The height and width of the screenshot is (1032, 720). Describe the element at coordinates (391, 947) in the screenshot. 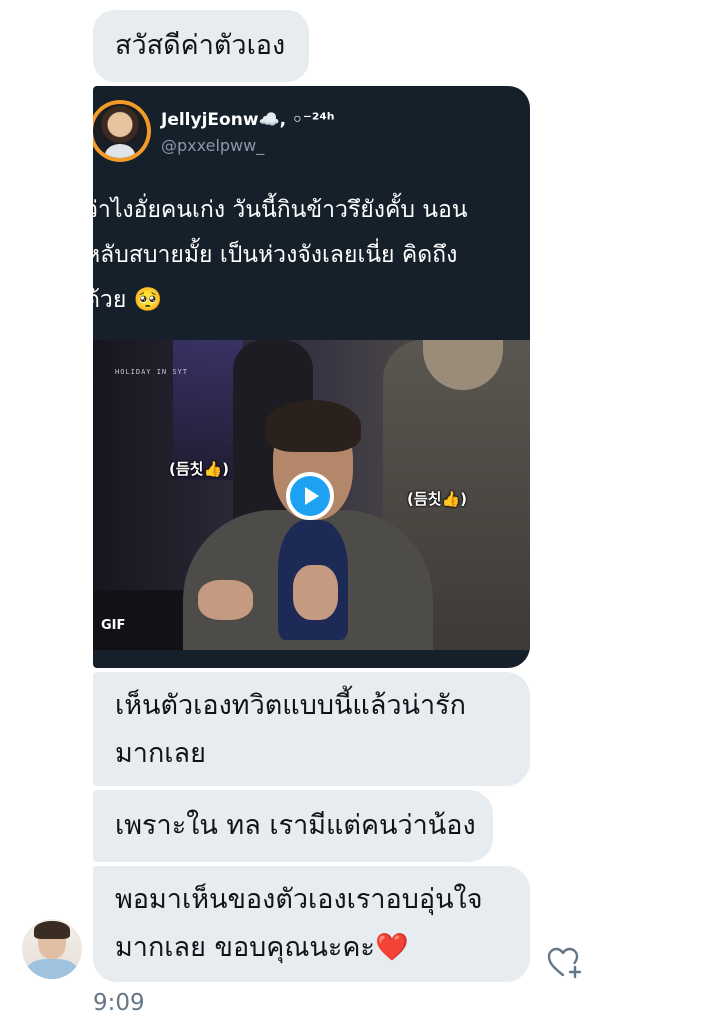

I see `heart-emoji: ❤️` at that location.